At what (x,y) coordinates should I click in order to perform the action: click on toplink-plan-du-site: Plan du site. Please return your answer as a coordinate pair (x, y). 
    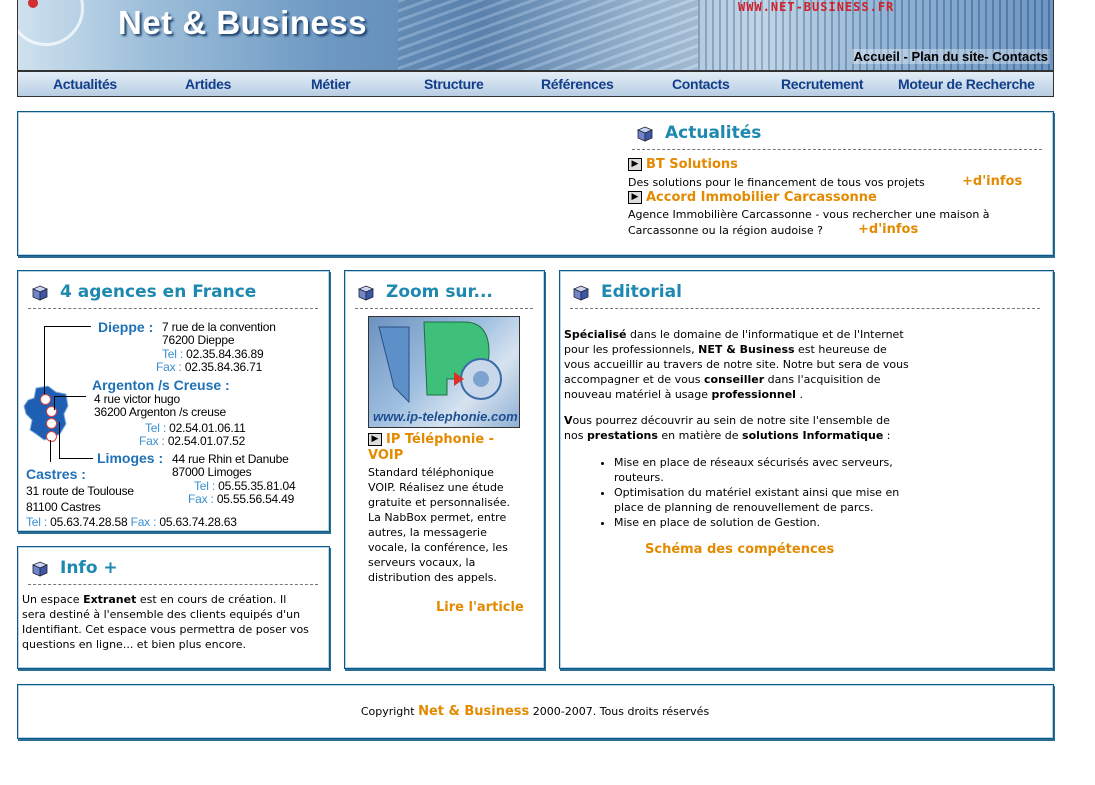
    Looking at the image, I should click on (947, 56).